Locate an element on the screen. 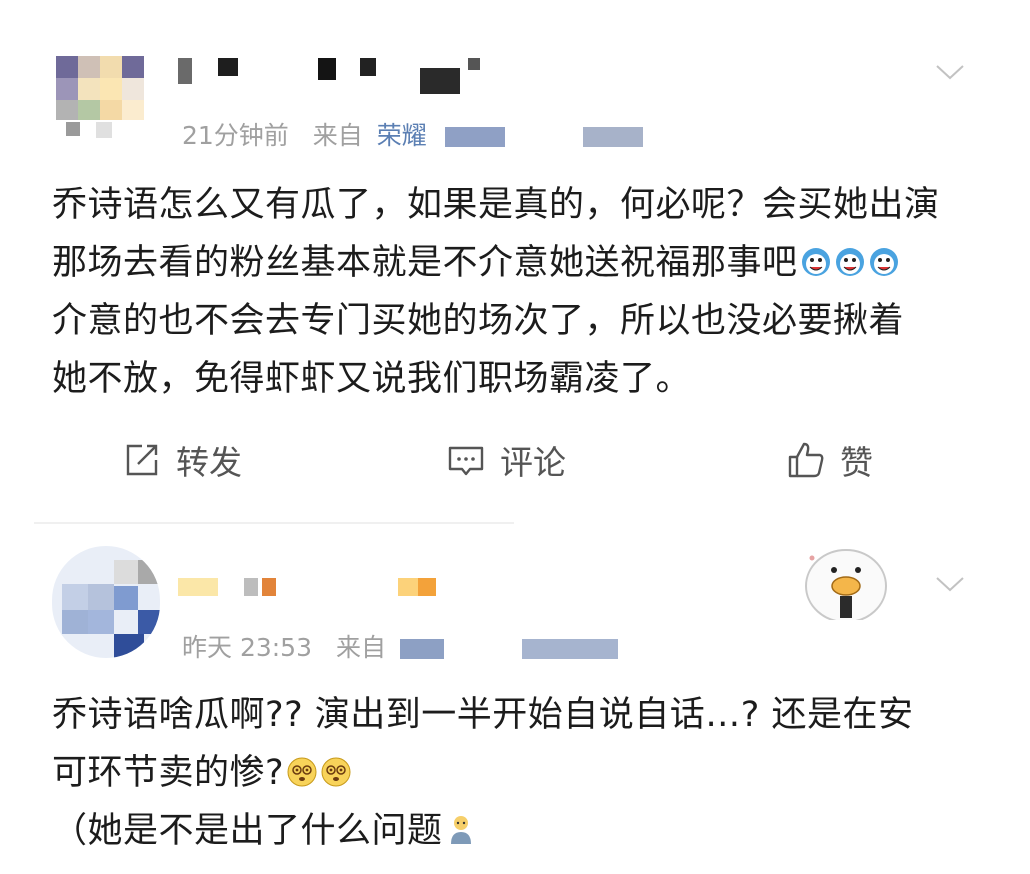  post-meta: 昨天 23:53 来自 is located at coordinates (408, 646).